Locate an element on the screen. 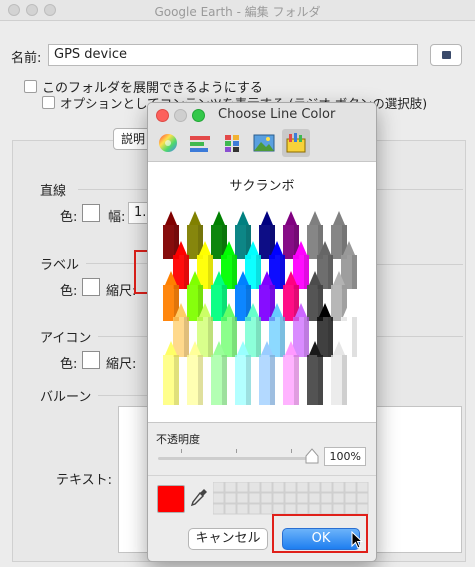 The image size is (475, 567). color-panel-close-button is located at coordinates (162, 115).